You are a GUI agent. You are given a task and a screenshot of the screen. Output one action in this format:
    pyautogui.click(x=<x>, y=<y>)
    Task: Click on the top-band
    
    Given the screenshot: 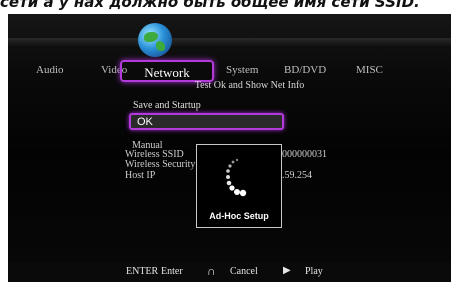 What is the action you would take?
    pyautogui.click(x=229, y=43)
    